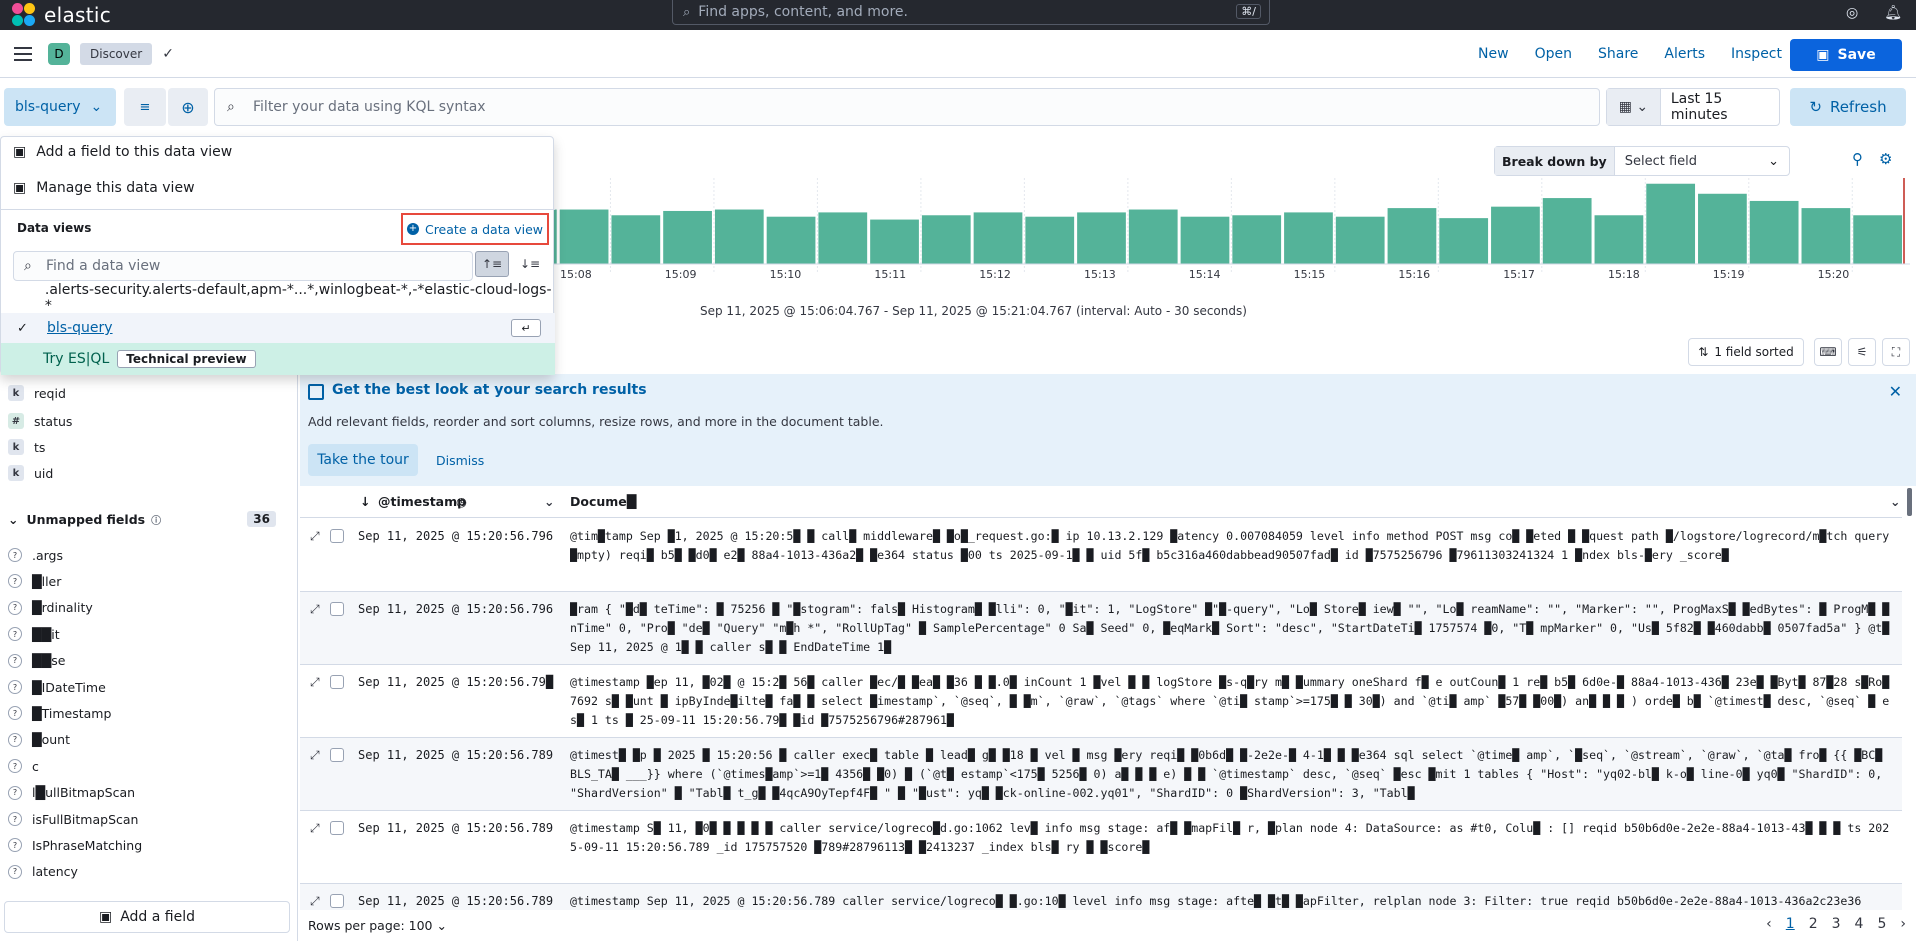  I want to click on unmapped-field-item: ? latency, so click(43, 872).